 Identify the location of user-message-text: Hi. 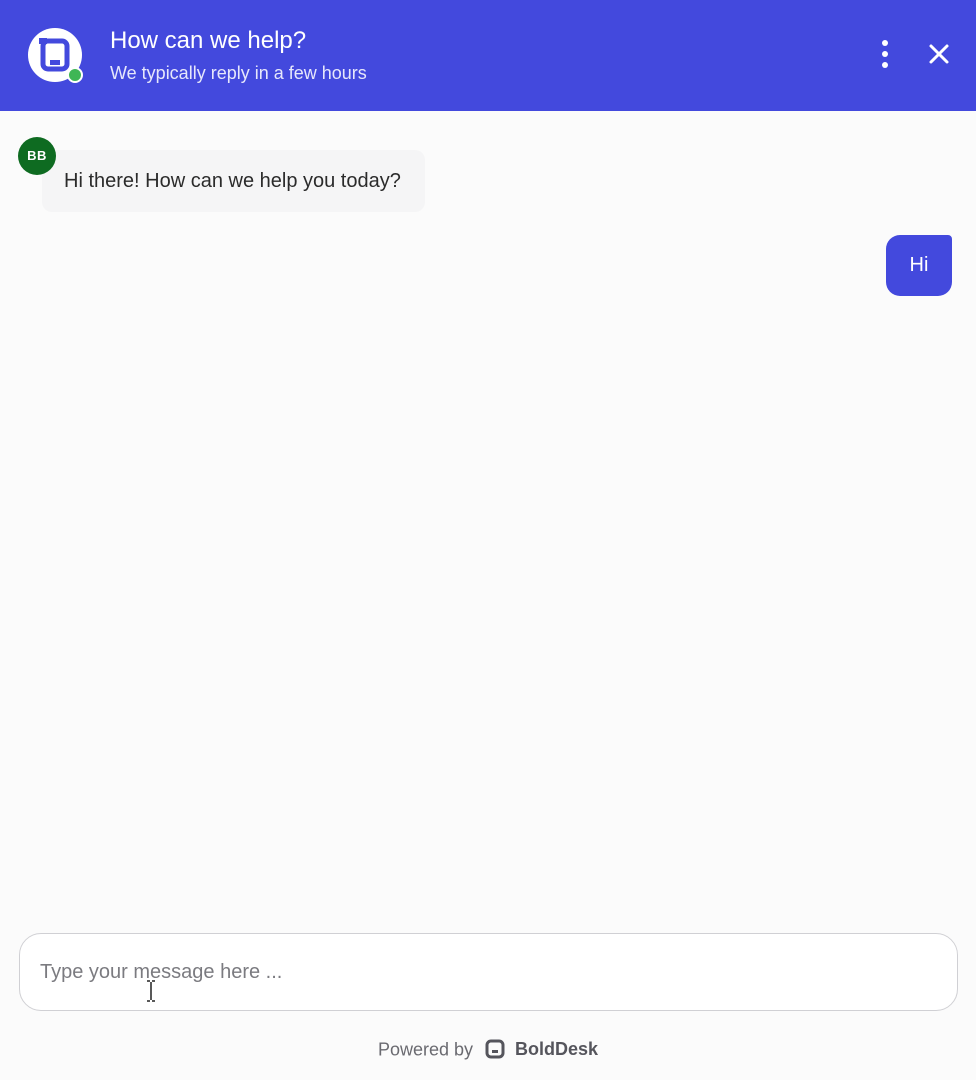
(919, 265).